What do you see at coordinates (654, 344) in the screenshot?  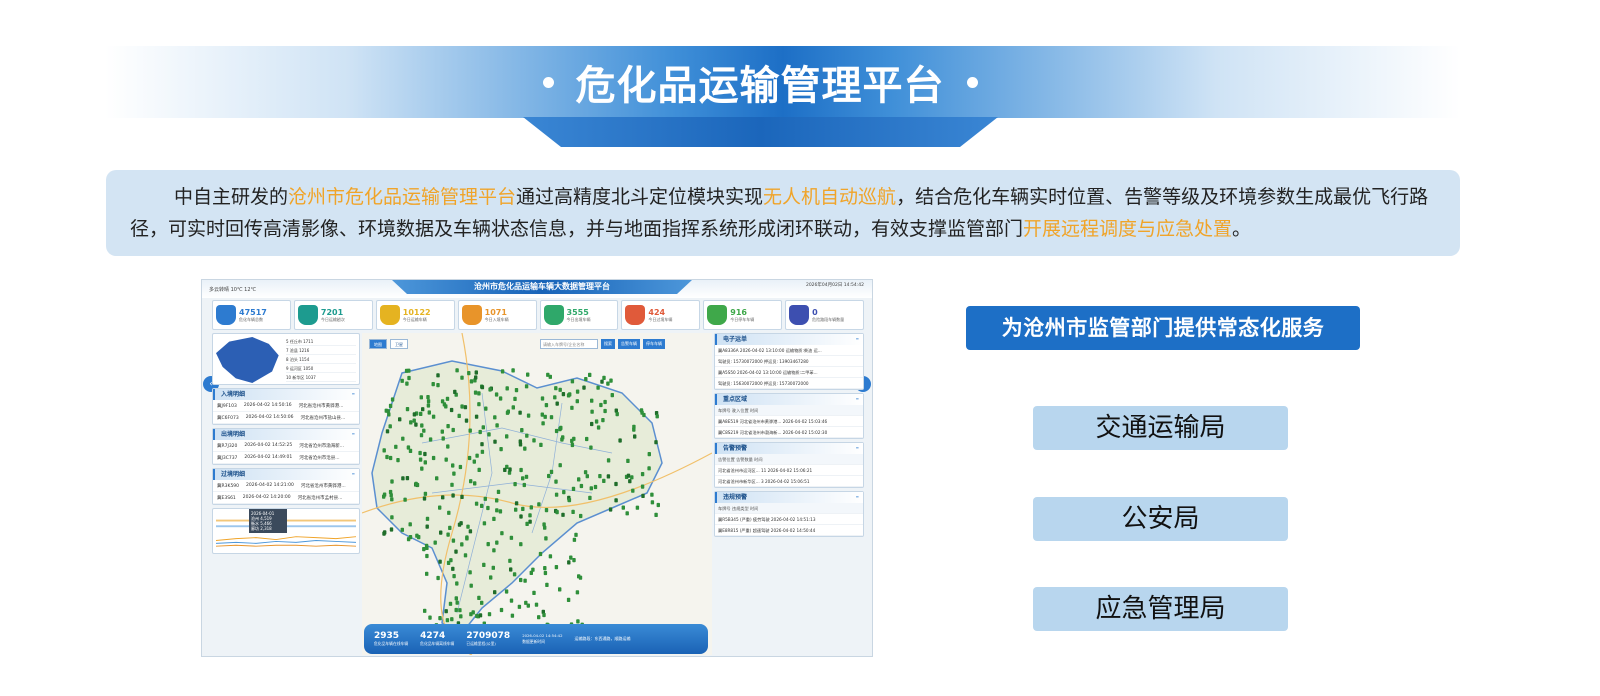 I see `parked-vehicles-button: 停车车辆` at bounding box center [654, 344].